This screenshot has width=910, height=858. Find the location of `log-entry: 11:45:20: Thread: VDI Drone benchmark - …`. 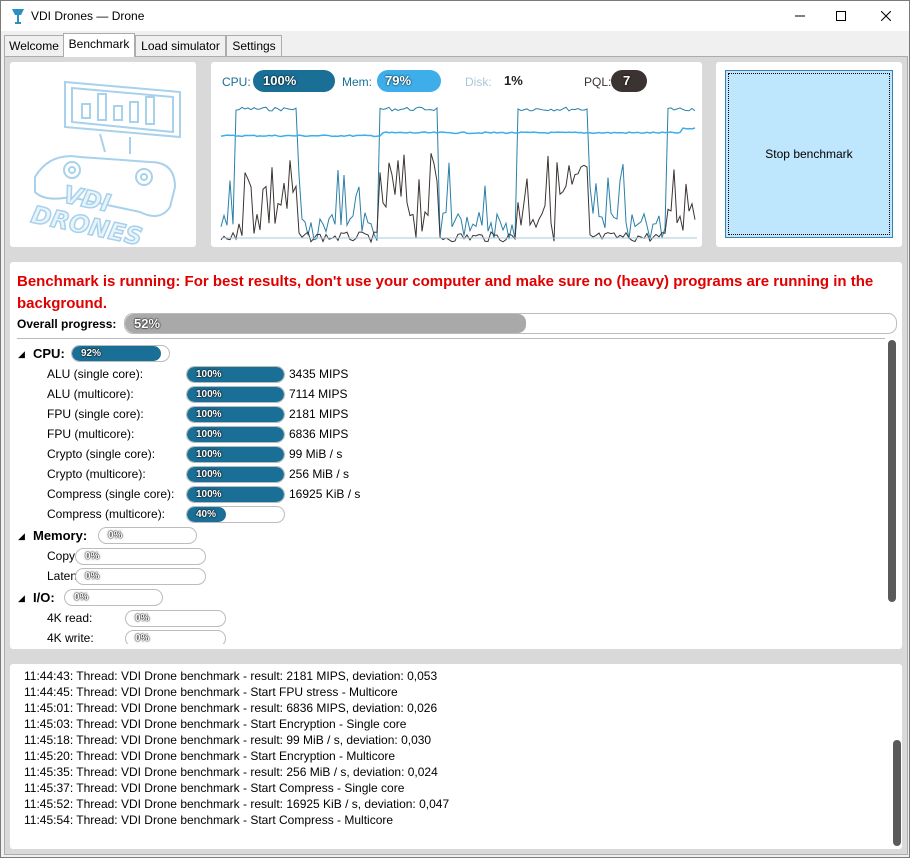

log-entry: 11:45:20: Thread: VDI Drone benchmark - … is located at coordinates (210, 756).